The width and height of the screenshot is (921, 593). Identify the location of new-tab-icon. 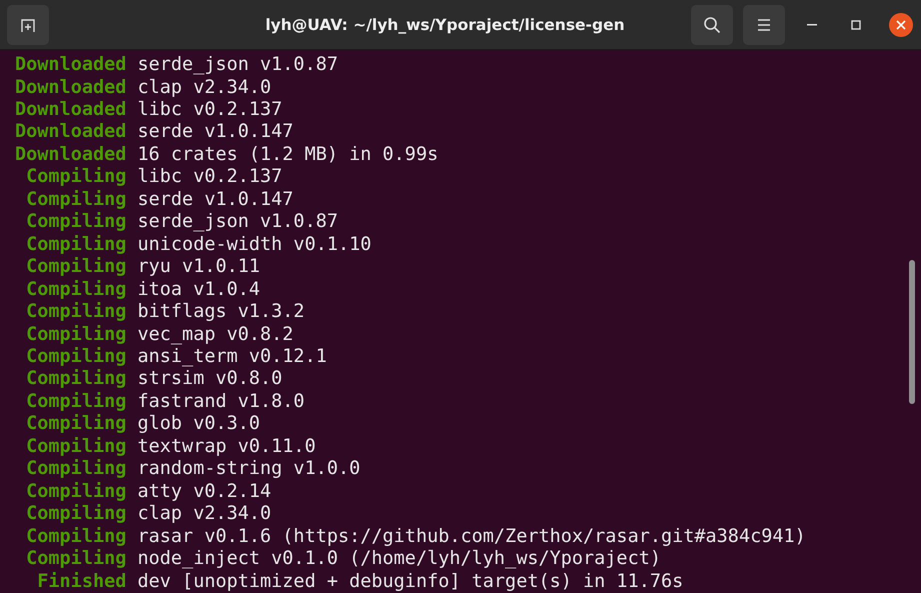
(28, 24).